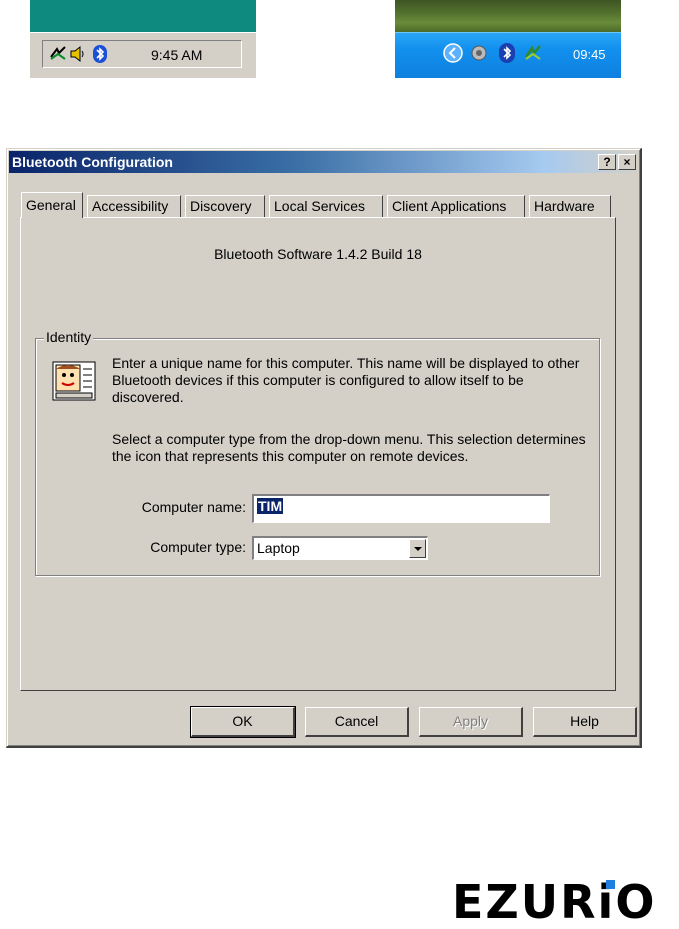 The width and height of the screenshot is (679, 929). Describe the element at coordinates (570, 206) in the screenshot. I see `tab-hardware: Hardware` at that location.